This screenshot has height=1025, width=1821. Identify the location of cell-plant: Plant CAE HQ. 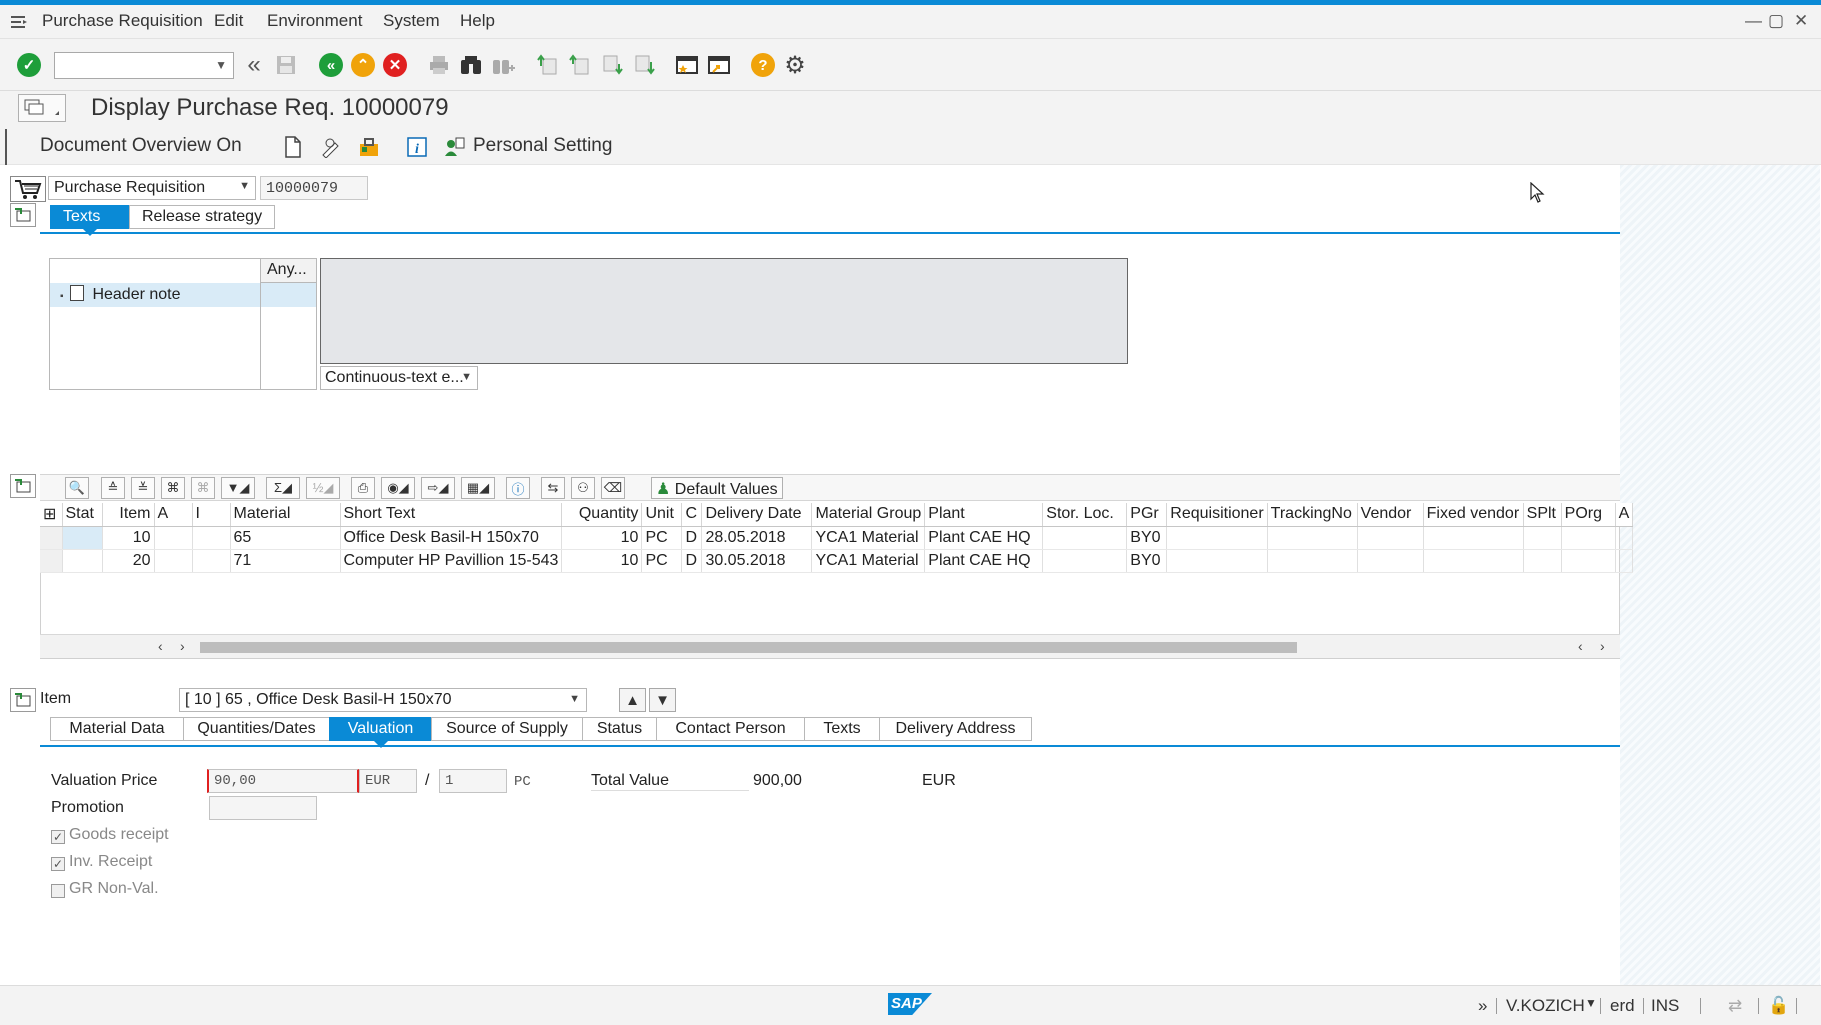
(984, 538).